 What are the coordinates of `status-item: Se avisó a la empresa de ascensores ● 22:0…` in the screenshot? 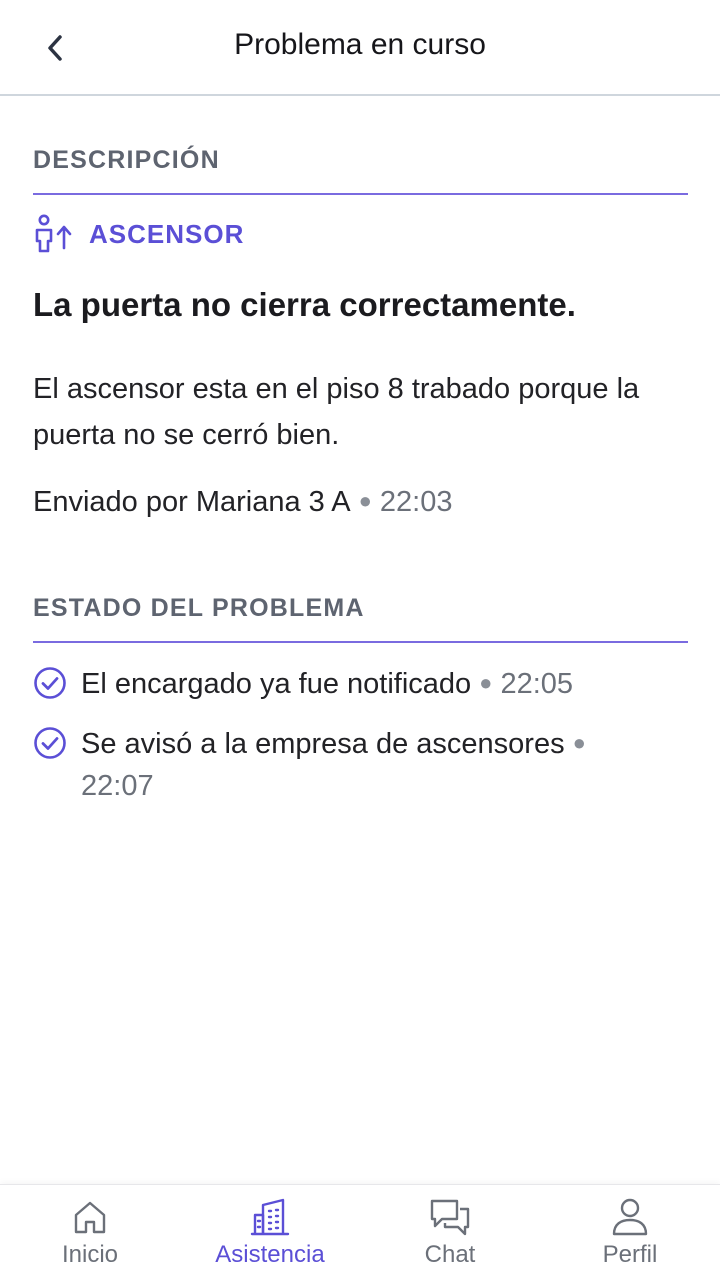 It's located at (363, 767).